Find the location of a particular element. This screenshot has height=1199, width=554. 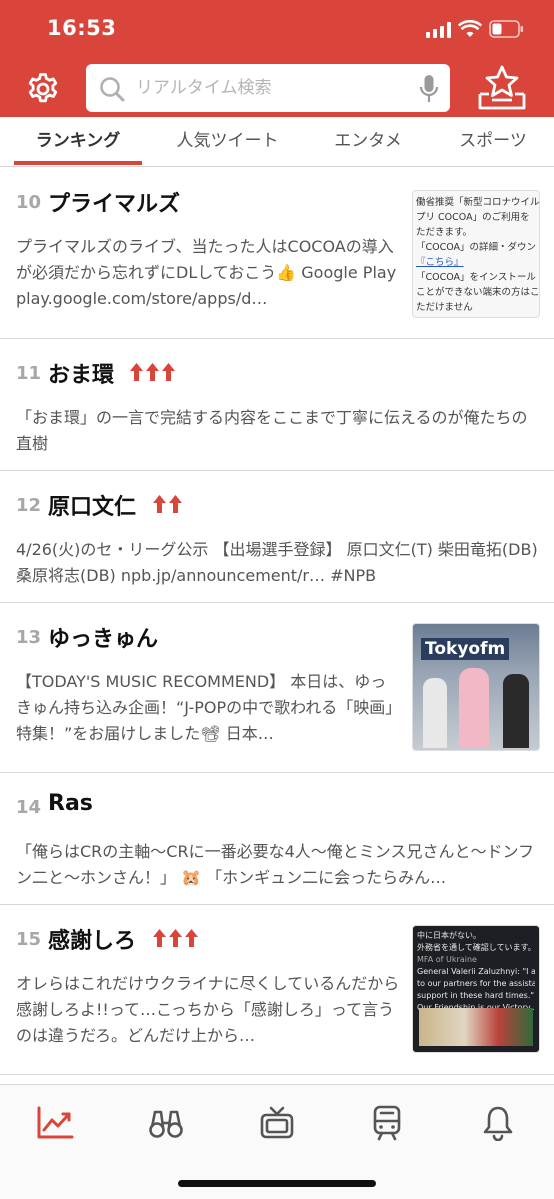

thumb-text: 中に日本がない。 is located at coordinates (449, 935).